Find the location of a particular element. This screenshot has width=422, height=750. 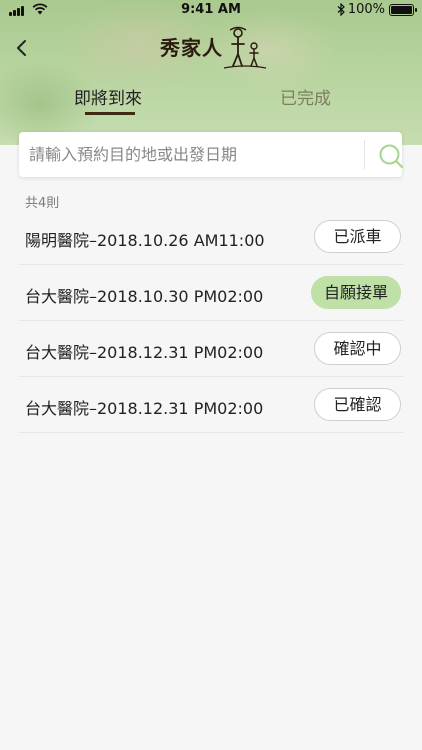

status-badge: 自願接單 is located at coordinates (355, 292).